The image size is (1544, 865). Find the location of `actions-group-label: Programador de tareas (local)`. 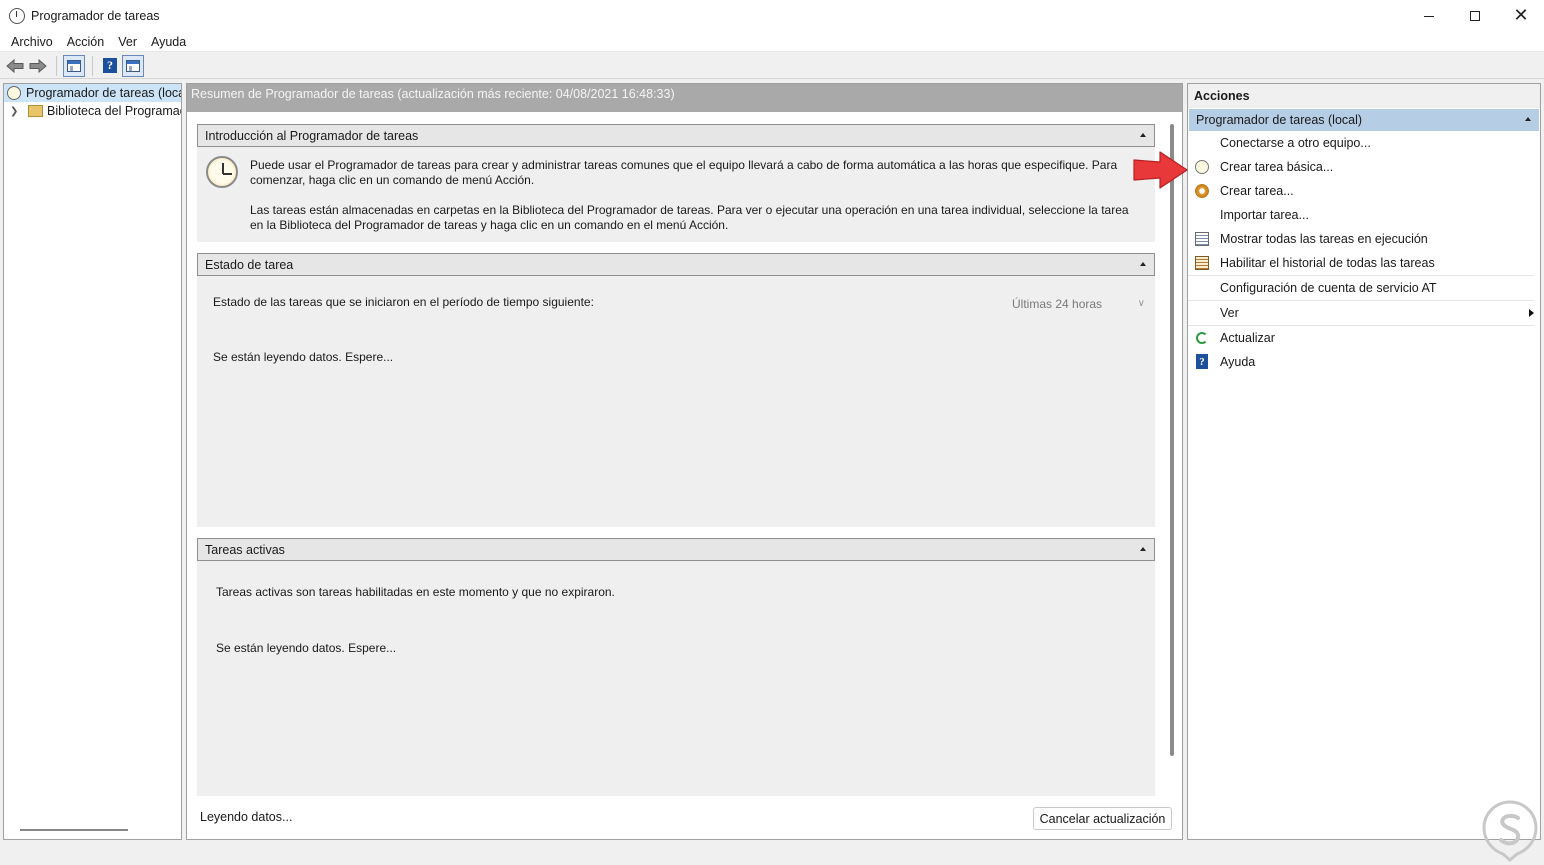

actions-group-label: Programador de tareas (local) is located at coordinates (1279, 120).